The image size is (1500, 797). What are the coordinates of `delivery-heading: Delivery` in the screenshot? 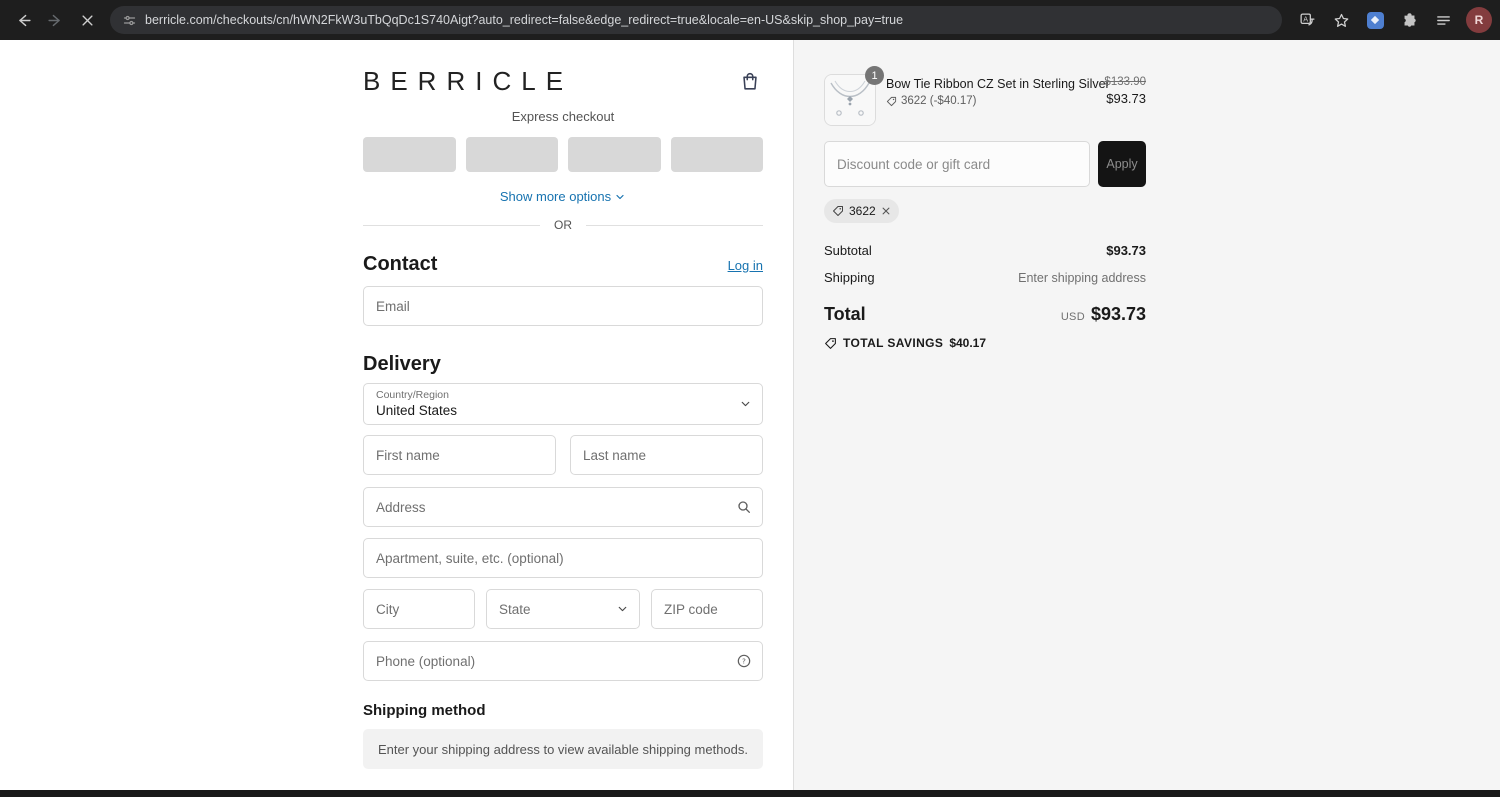 It's located at (402, 364).